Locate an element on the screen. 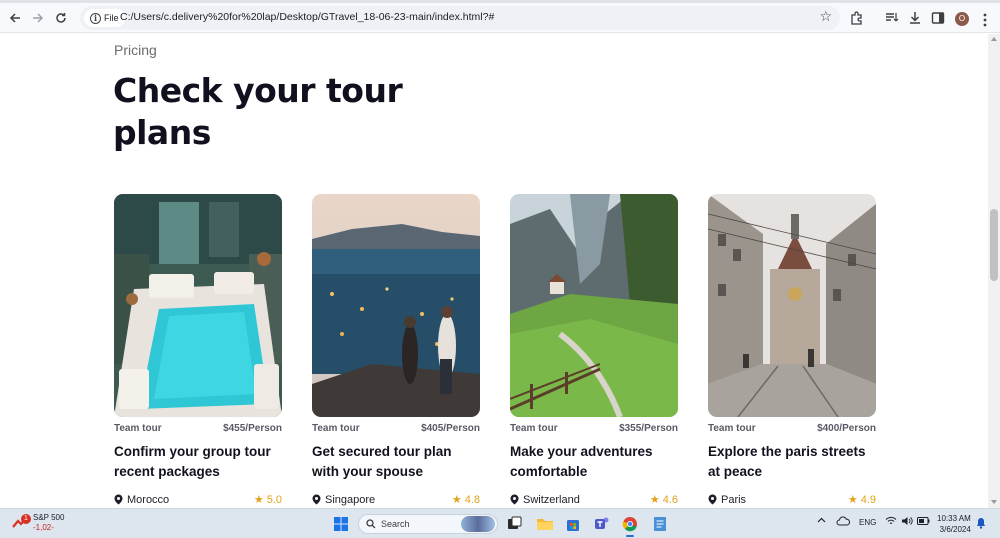 The height and width of the screenshot is (538, 1000). more-menu-icon is located at coordinates (985, 19).